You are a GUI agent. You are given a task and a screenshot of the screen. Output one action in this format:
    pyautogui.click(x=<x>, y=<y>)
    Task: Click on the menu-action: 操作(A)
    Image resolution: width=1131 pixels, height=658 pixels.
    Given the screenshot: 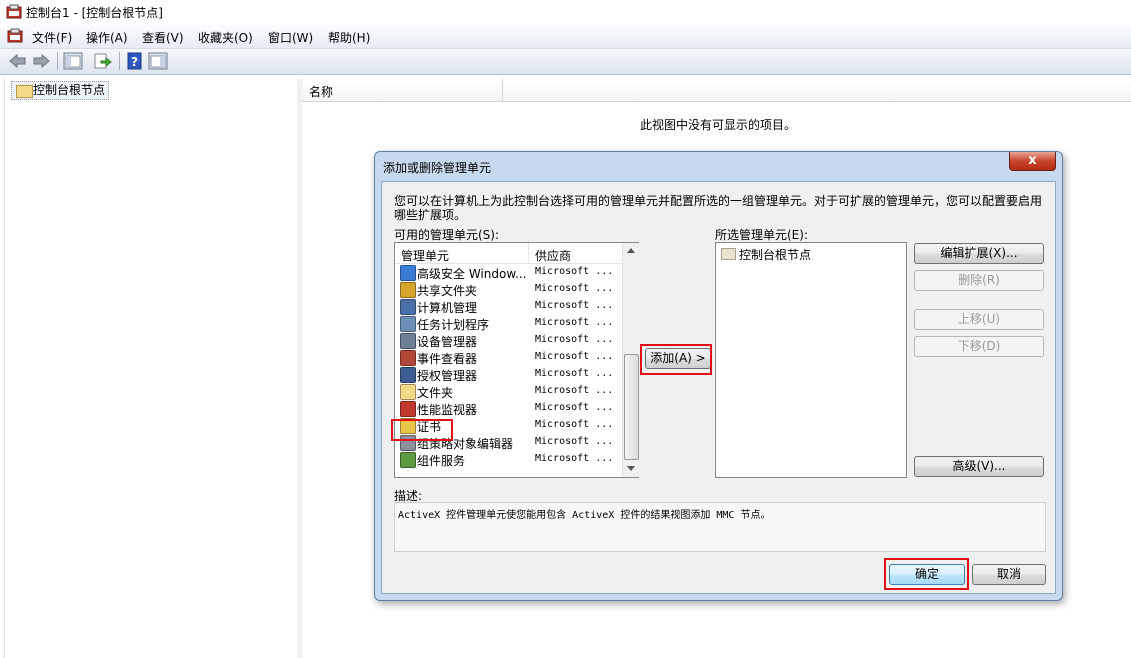 What is the action you would take?
    pyautogui.click(x=107, y=37)
    